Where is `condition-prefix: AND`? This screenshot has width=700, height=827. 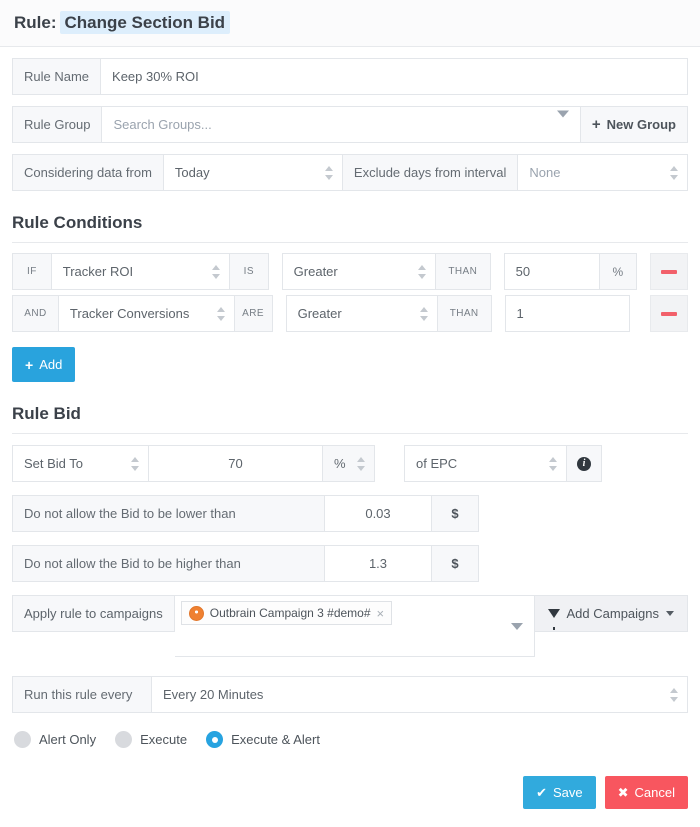
condition-prefix: AND is located at coordinates (35, 313).